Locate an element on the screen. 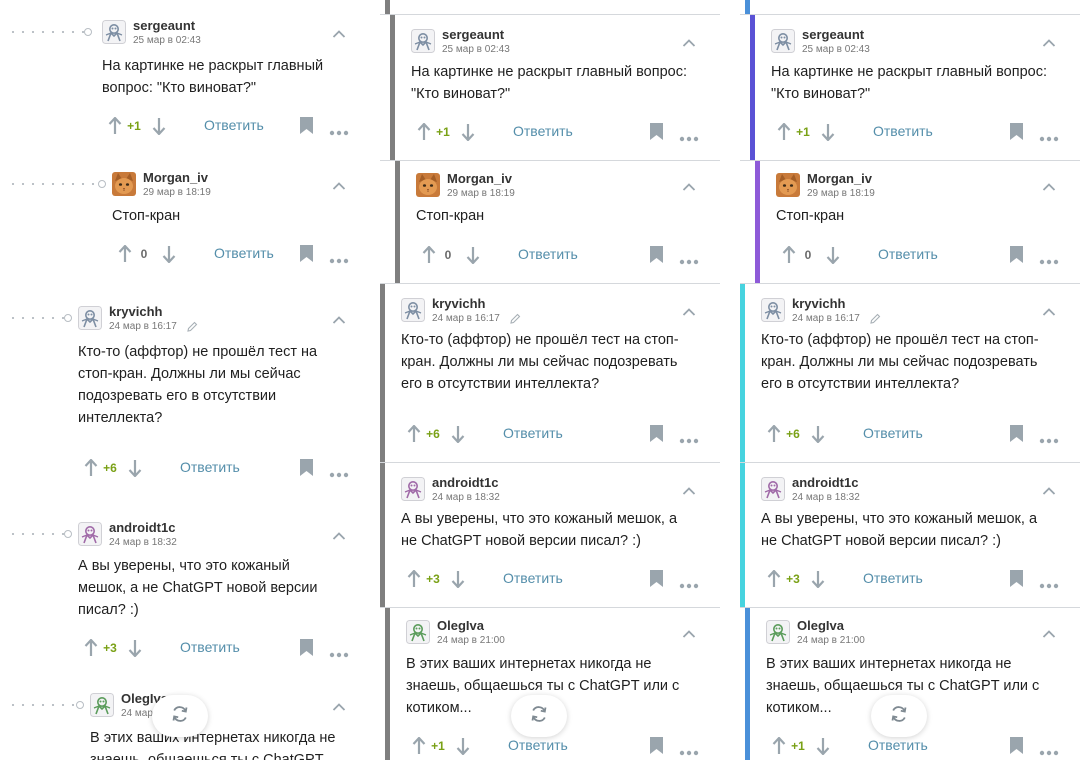  username: sergeaunt is located at coordinates (833, 34).